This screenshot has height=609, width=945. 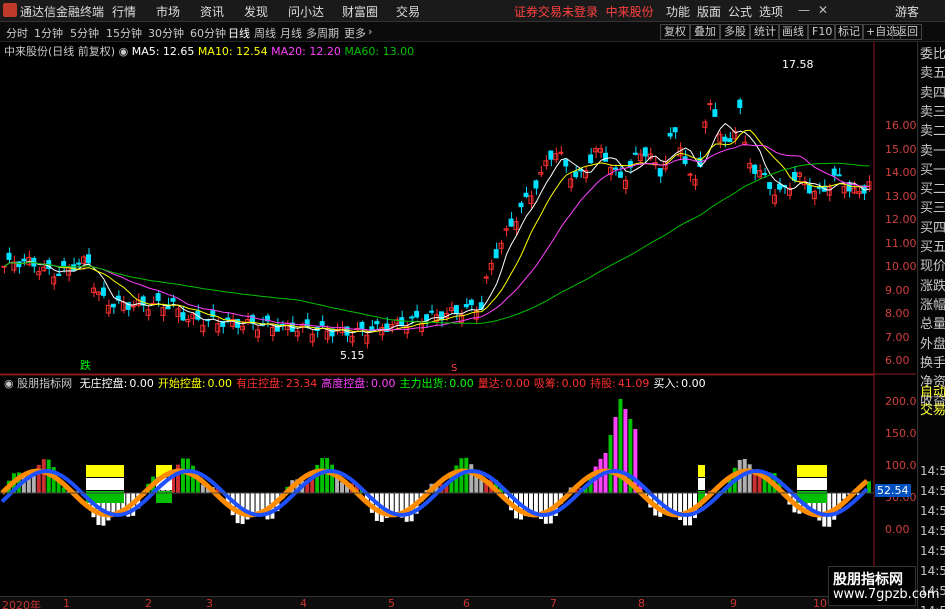 I want to click on stock-name: 中来股份, so click(x=629, y=12).